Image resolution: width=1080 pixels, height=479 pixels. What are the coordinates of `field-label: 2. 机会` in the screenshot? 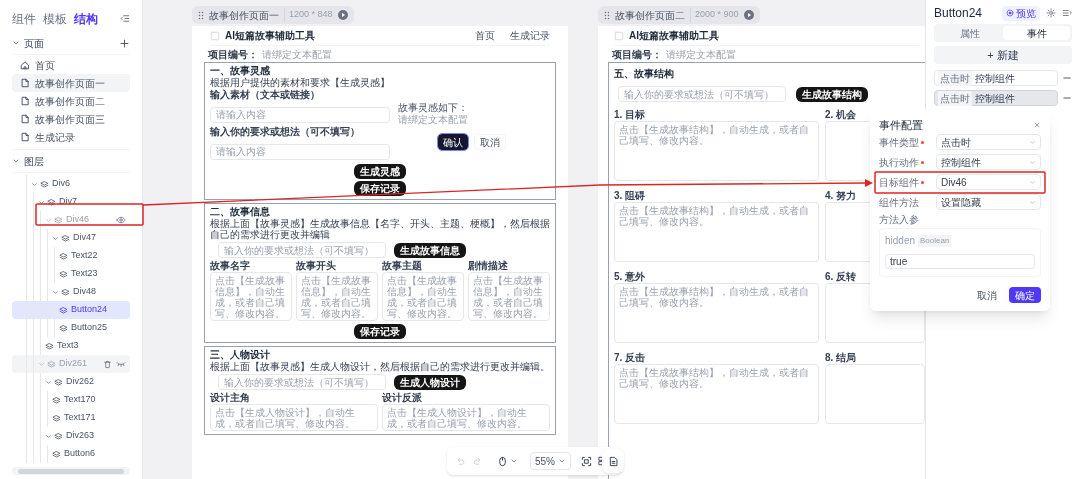 It's located at (841, 114).